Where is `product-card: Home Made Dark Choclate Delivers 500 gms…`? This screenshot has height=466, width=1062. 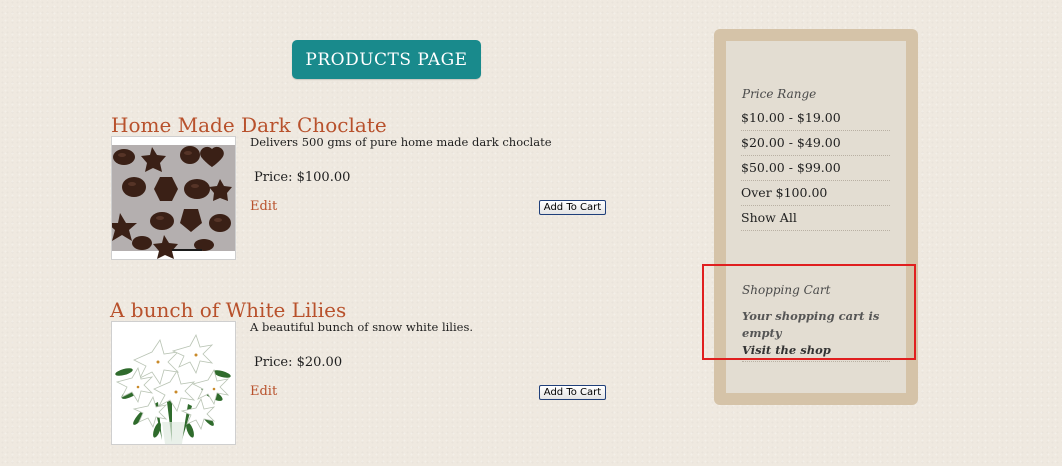 product-card: Home Made Dark Choclate Delivers 500 gms… is located at coordinates (360, 186).